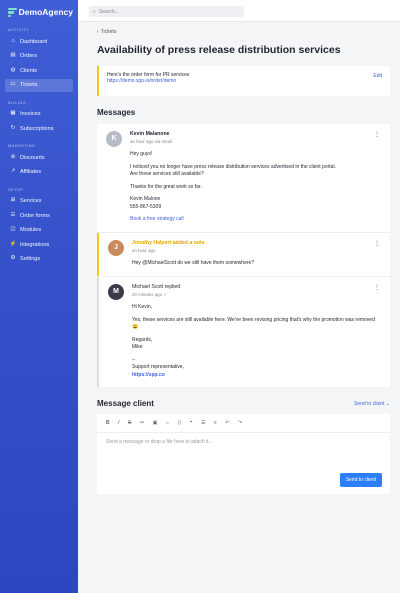 The width and height of the screenshot is (400, 593). I want to click on app-logo: DemoAgency, so click(39, 12).